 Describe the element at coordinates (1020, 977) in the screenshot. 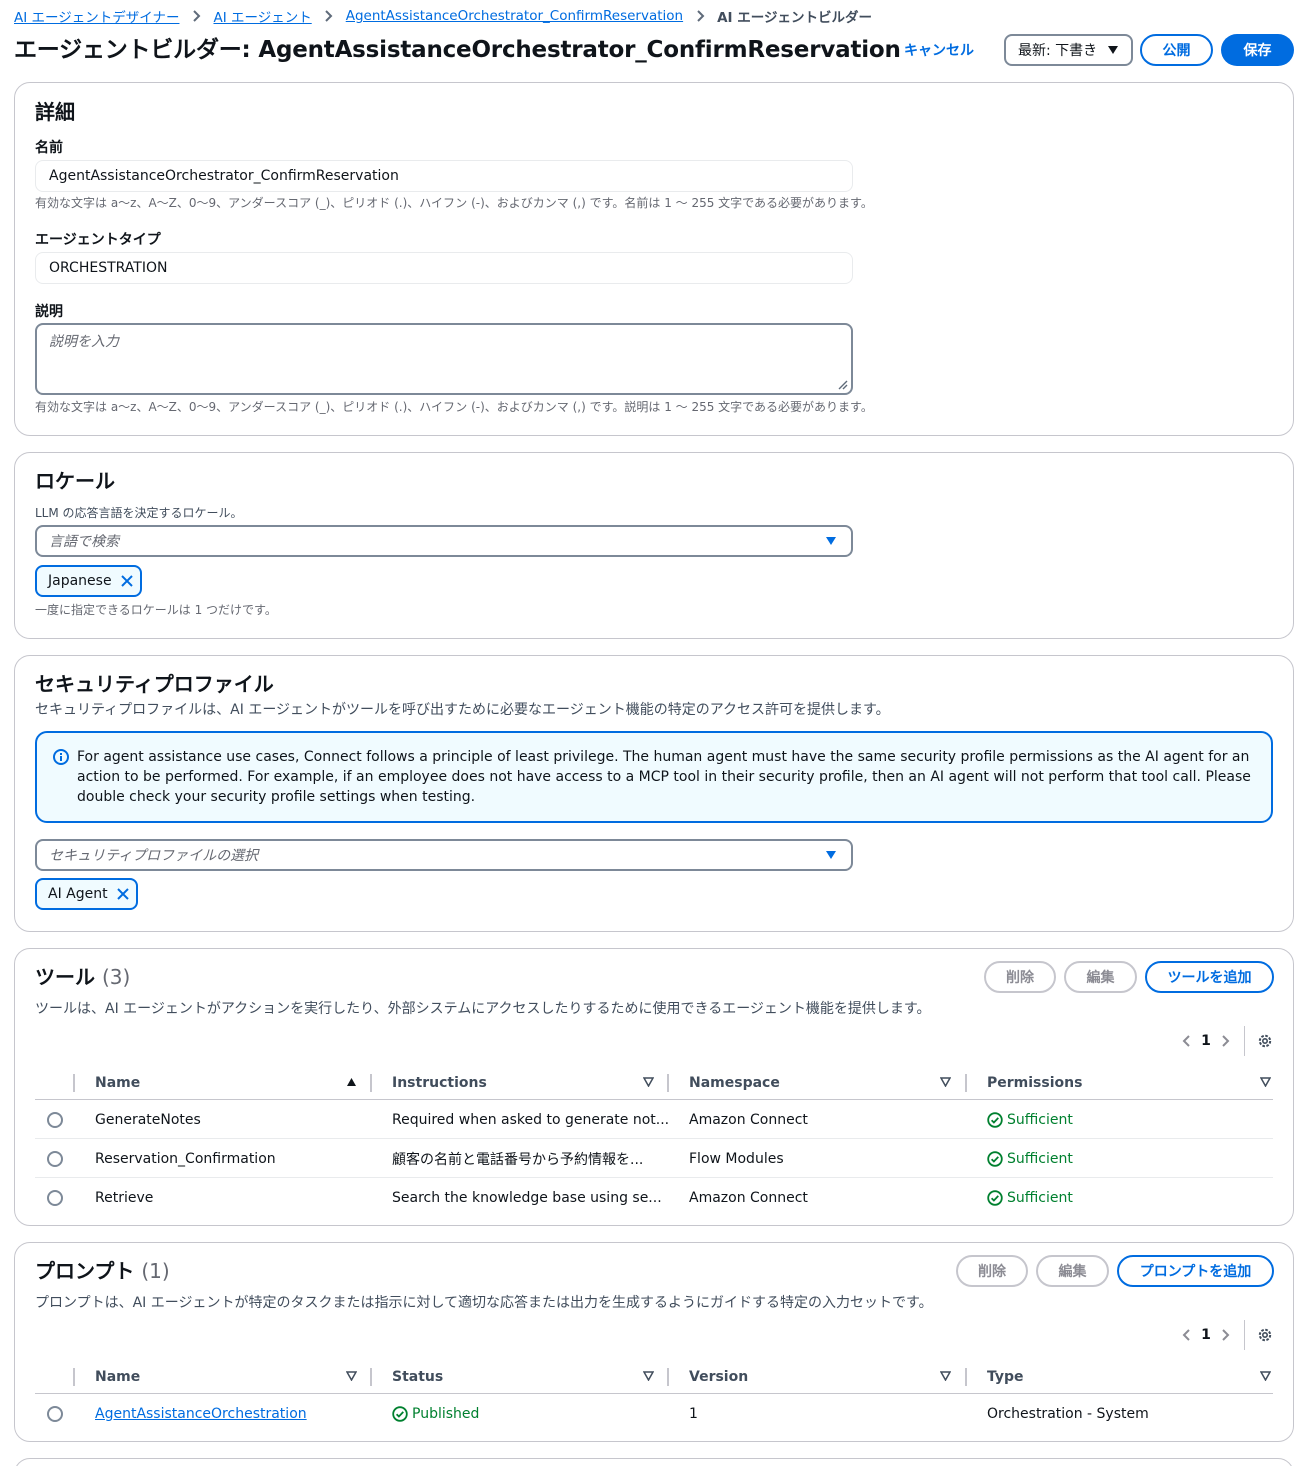

I see `delete-tool-button: 削除` at that location.